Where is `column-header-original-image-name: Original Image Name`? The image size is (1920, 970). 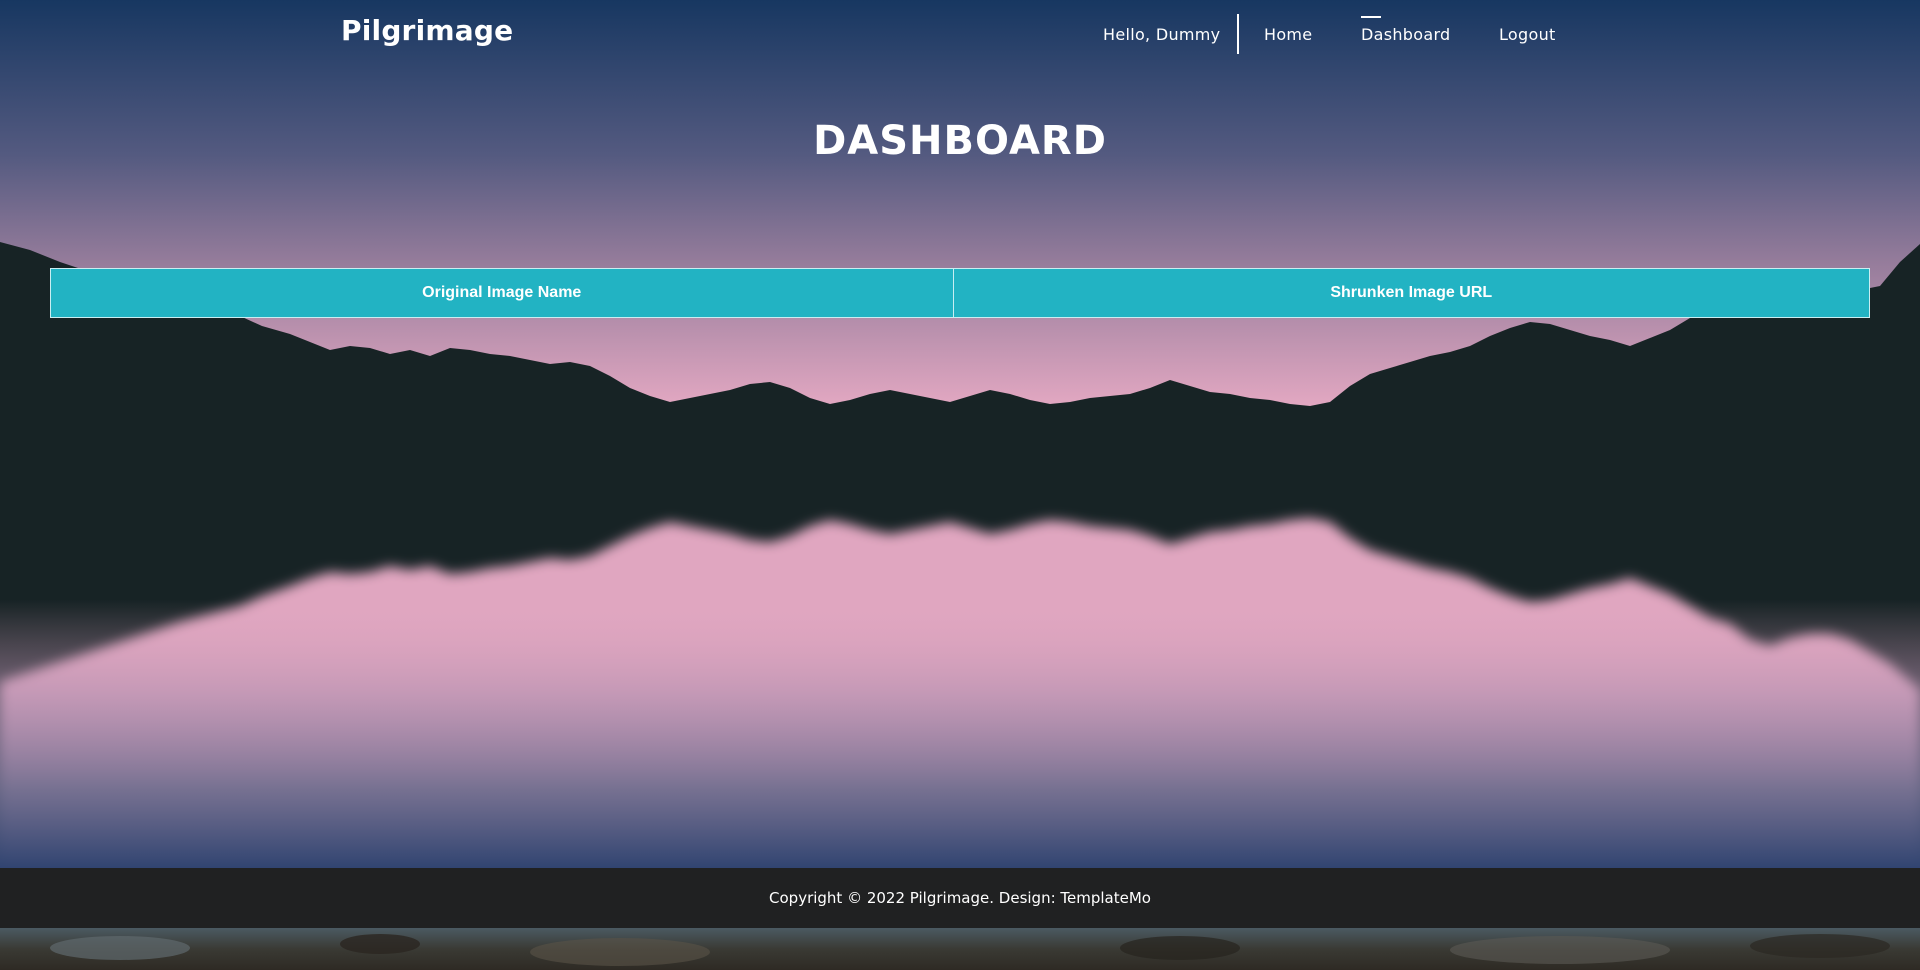 column-header-original-image-name: Original Image Name is located at coordinates (502, 293).